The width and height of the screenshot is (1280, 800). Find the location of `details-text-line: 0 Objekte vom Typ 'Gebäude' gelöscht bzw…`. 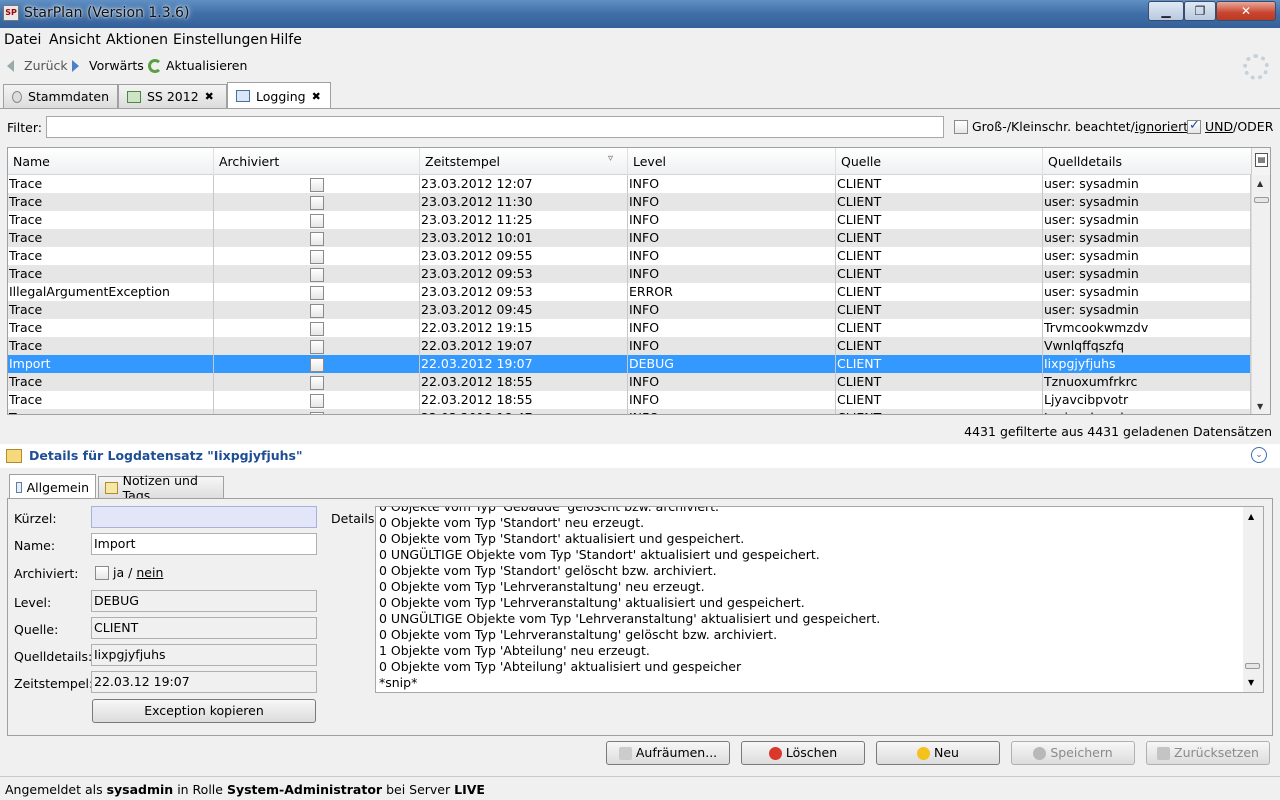

details-text-line: 0 Objekte vom Typ 'Gebäude' gelöscht bzw… is located at coordinates (549, 510).